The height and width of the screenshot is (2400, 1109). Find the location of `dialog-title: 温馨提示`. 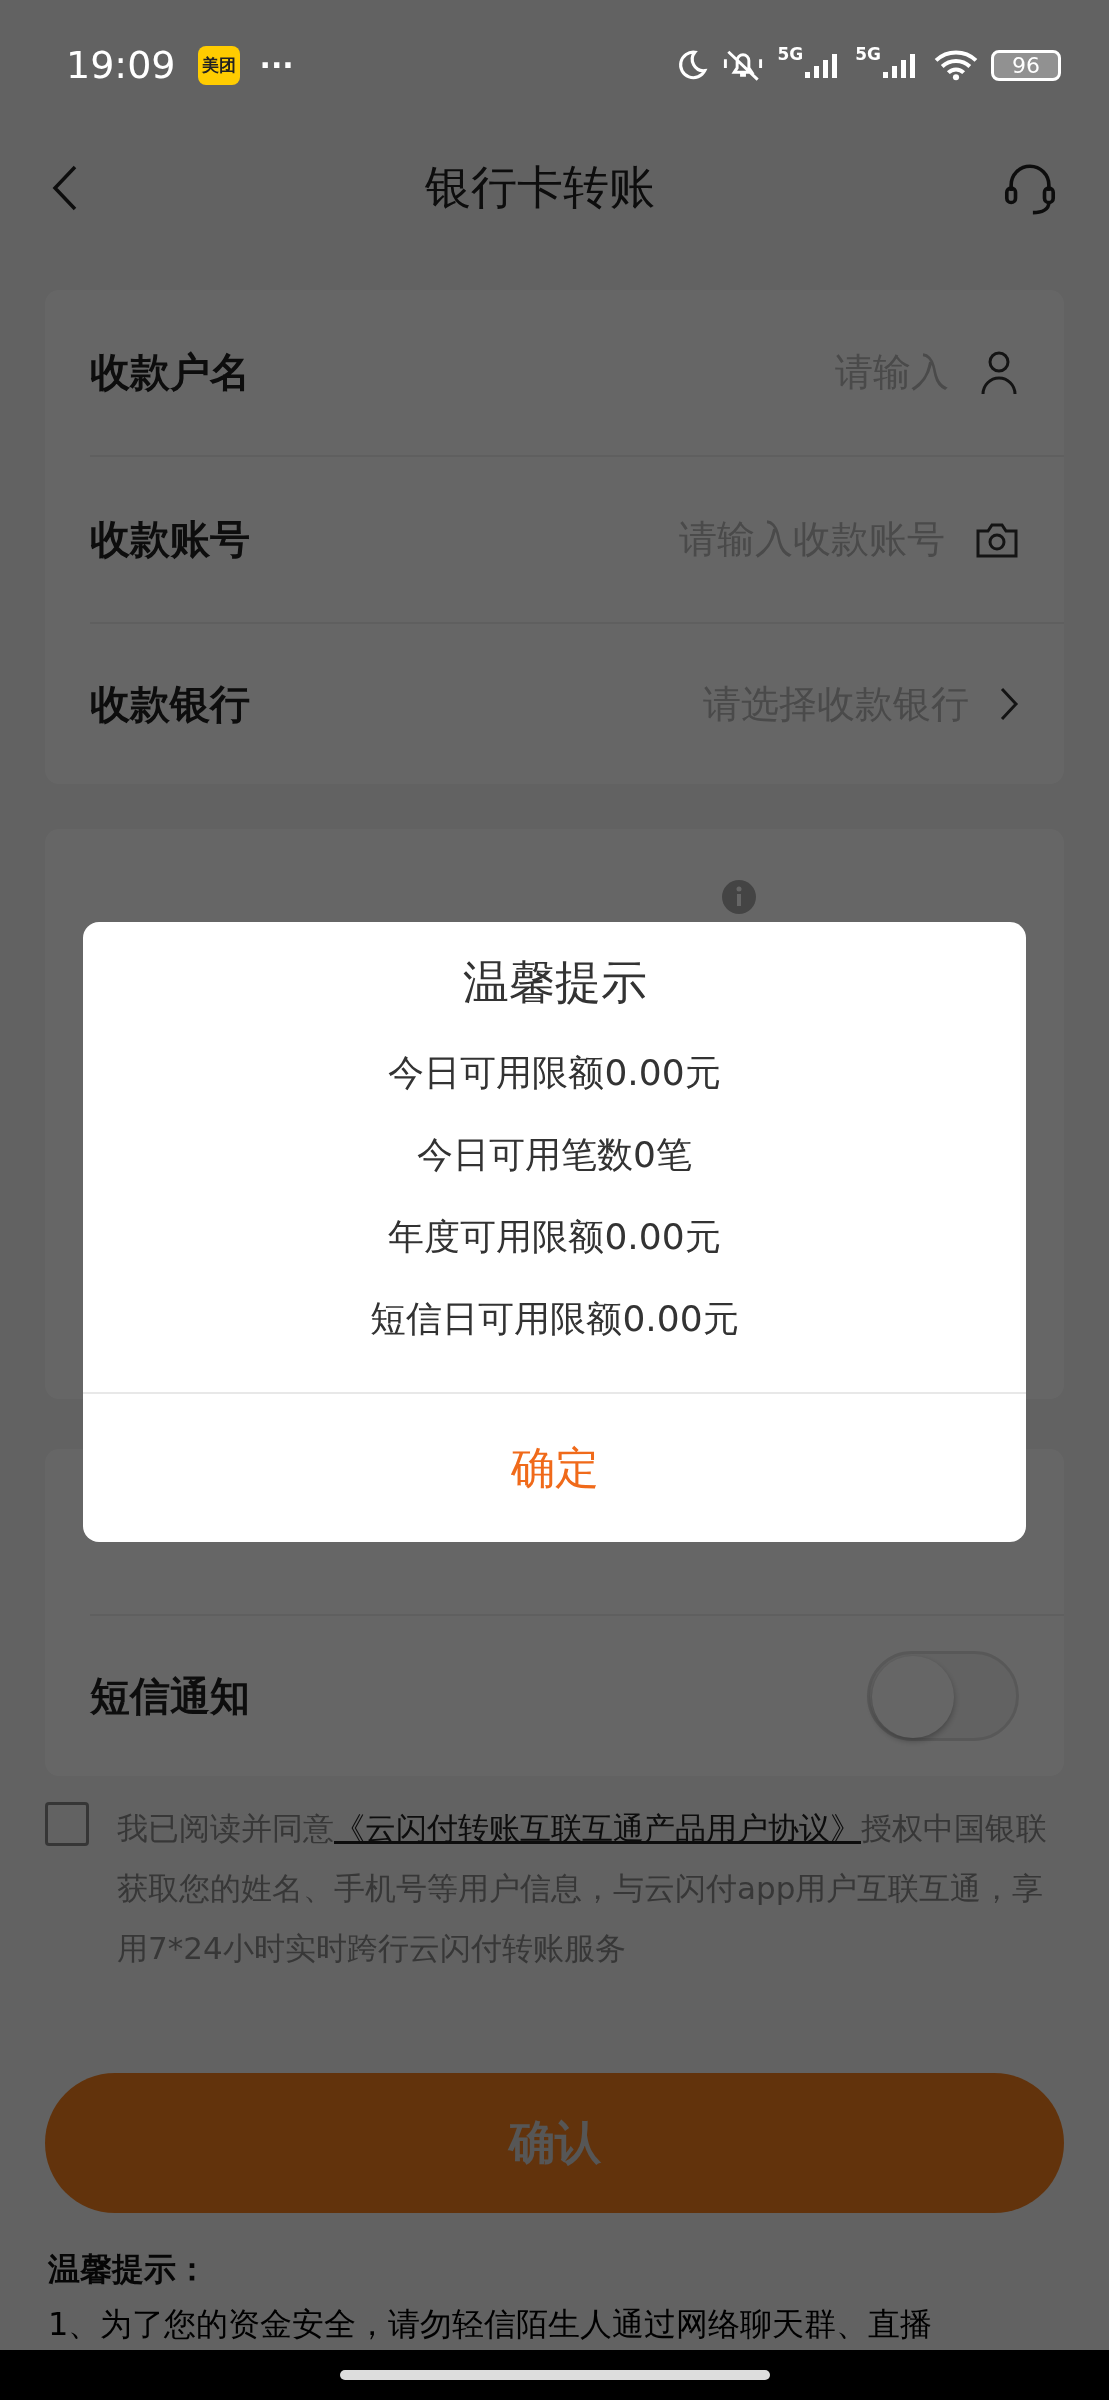

dialog-title: 温馨提示 is located at coordinates (554, 982).